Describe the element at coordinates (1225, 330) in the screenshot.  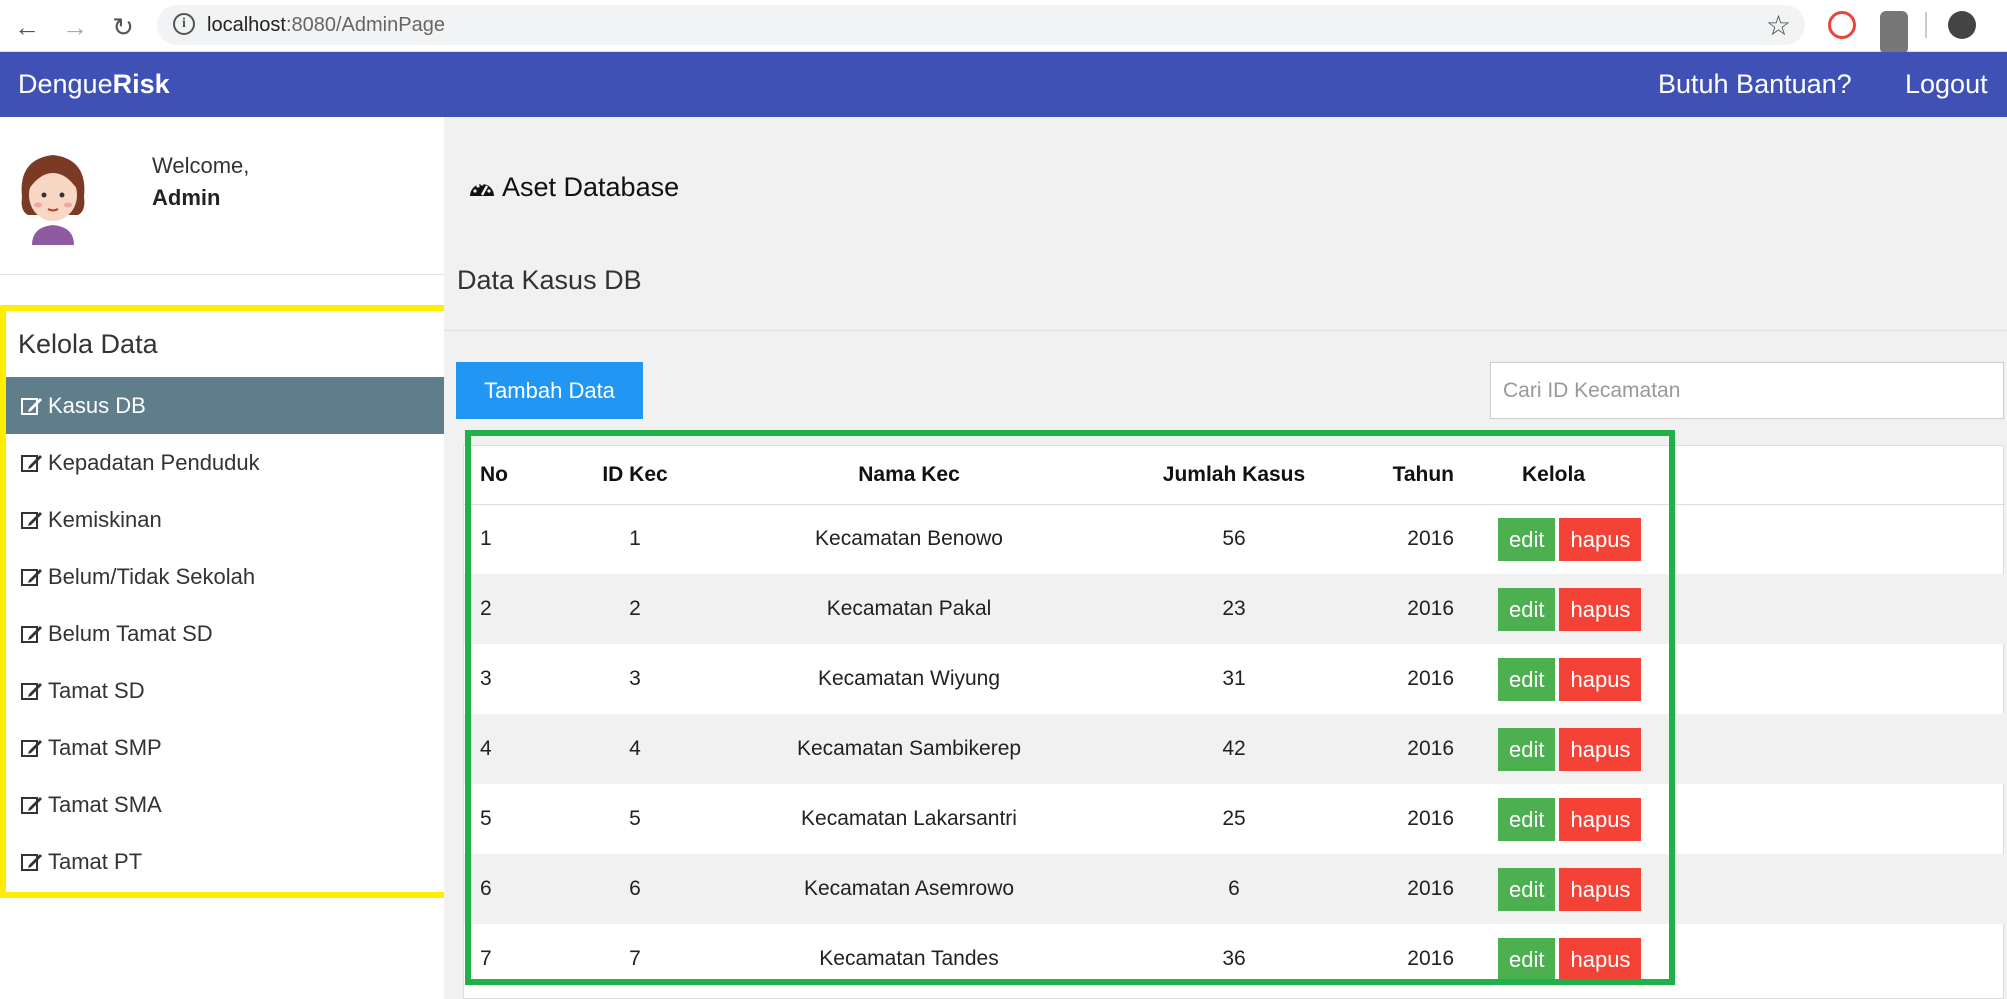
I see `divider` at that location.